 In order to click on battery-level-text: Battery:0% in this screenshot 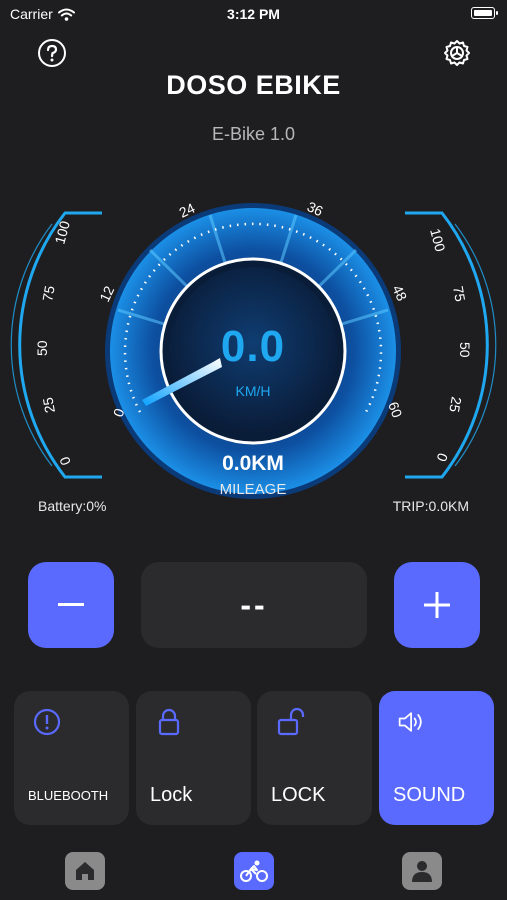, I will do `click(72, 506)`.